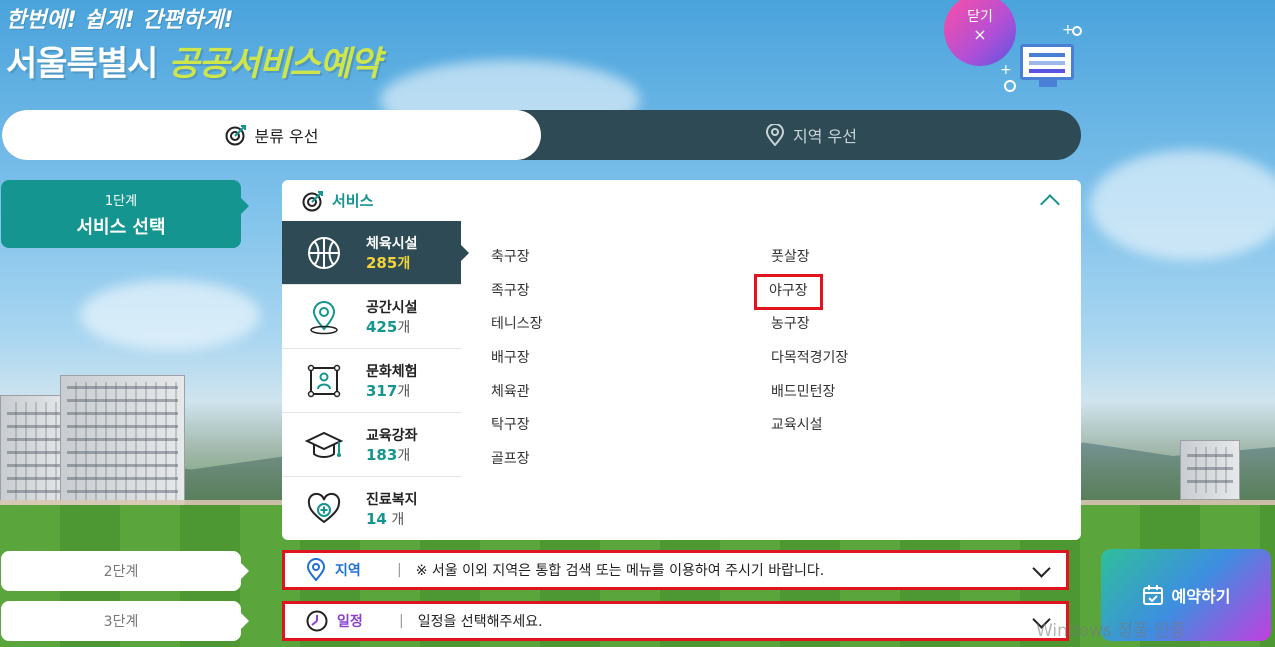  What do you see at coordinates (809, 258) in the screenshot?
I see `facility-item-futsal: 풋살장` at bounding box center [809, 258].